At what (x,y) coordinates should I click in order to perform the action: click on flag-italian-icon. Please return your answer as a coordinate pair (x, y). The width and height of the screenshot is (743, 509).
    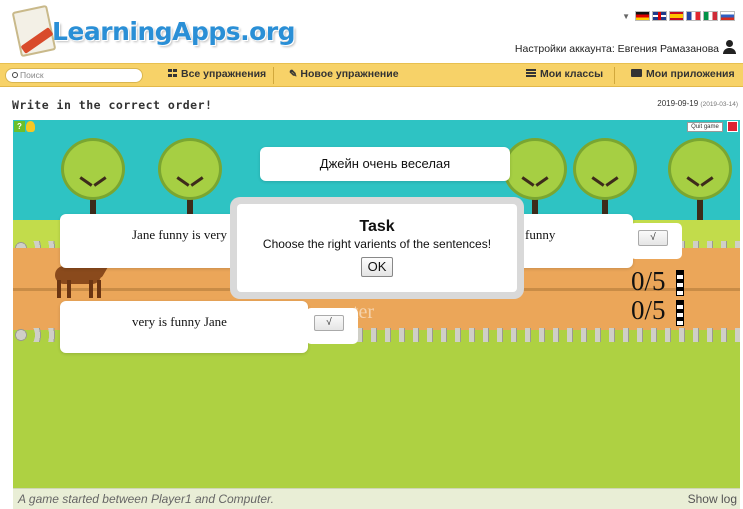
    Looking at the image, I should click on (710, 16).